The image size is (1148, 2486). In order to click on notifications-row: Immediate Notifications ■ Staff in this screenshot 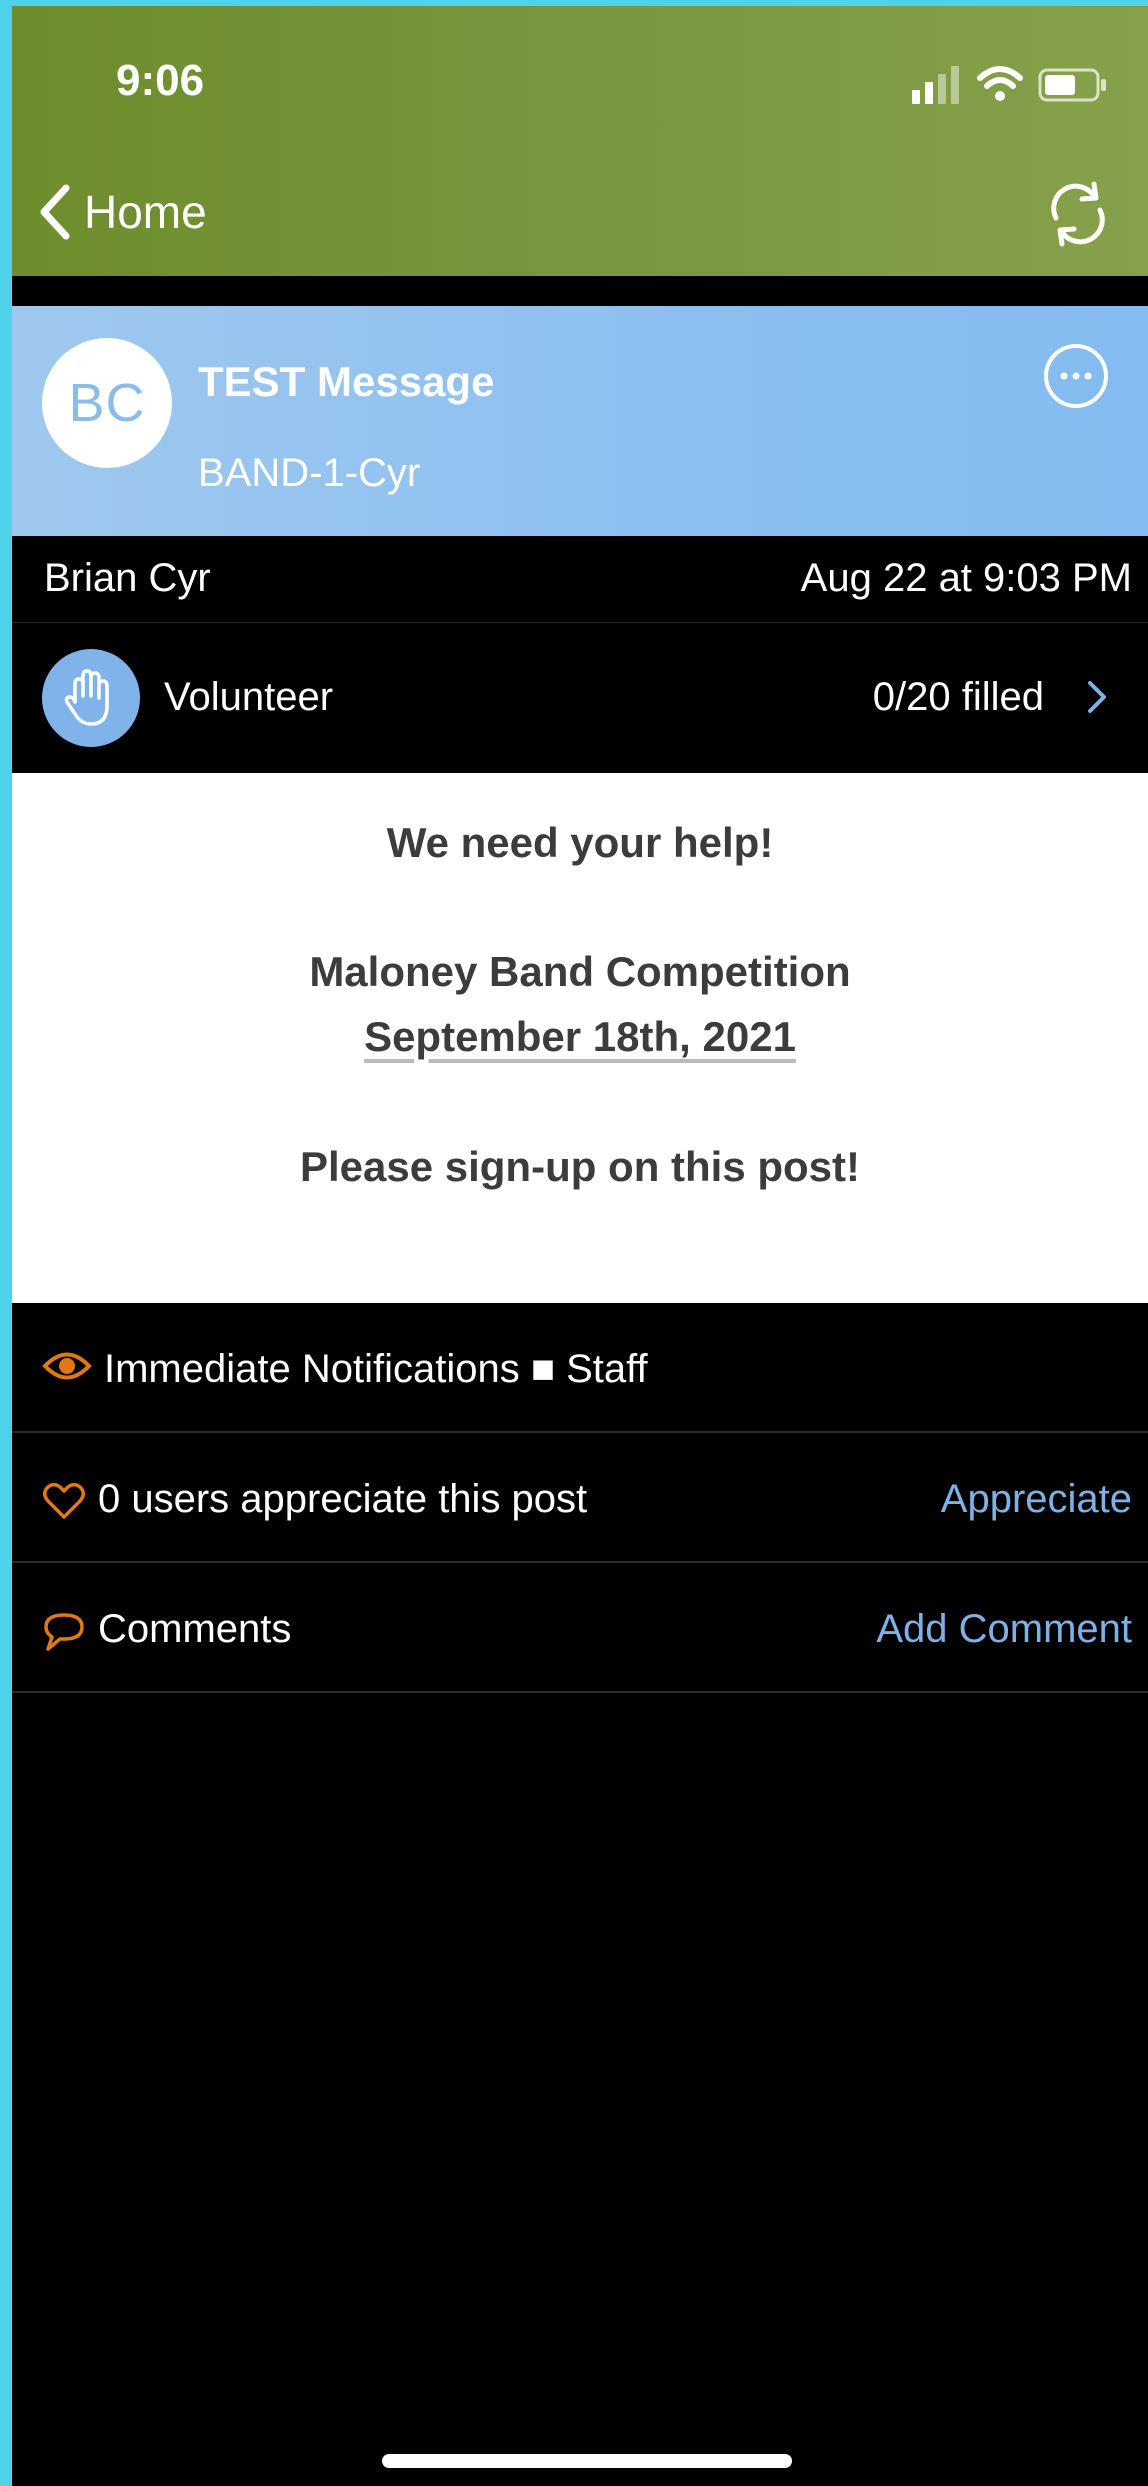, I will do `click(580, 1368)`.